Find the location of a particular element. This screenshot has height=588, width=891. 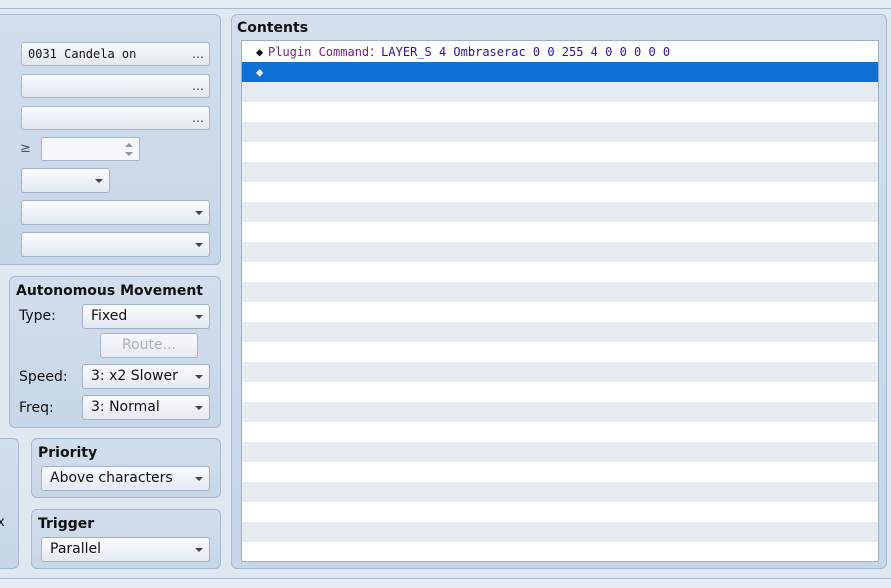

conditions-panel: 0031 Candela on … … … ≥ is located at coordinates (110, 139).